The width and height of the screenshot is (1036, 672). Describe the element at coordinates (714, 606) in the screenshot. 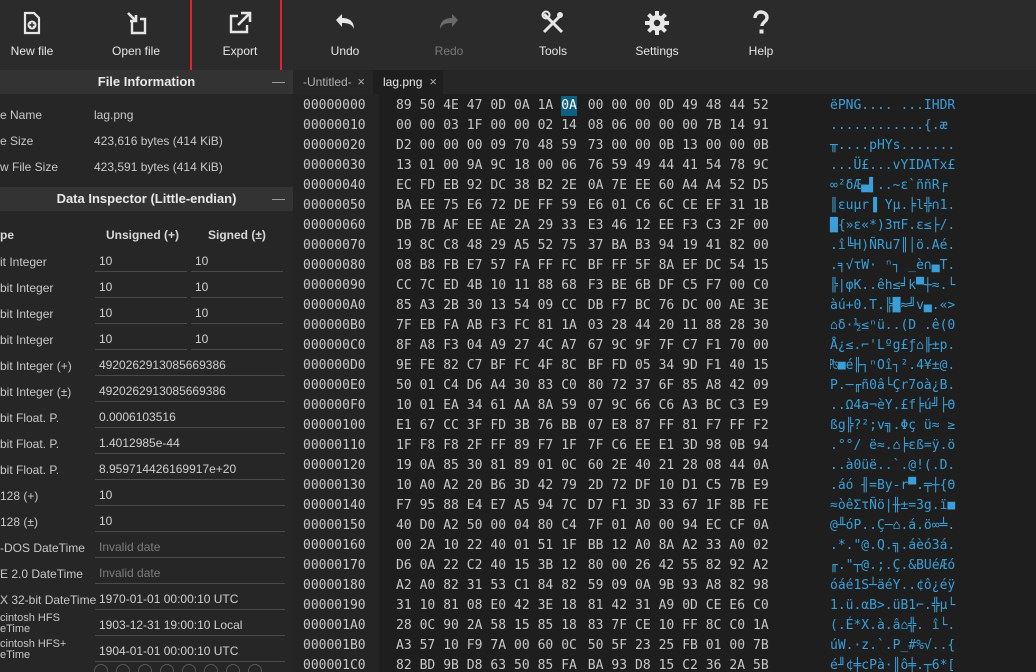

I see `hex-byte: CE` at that location.